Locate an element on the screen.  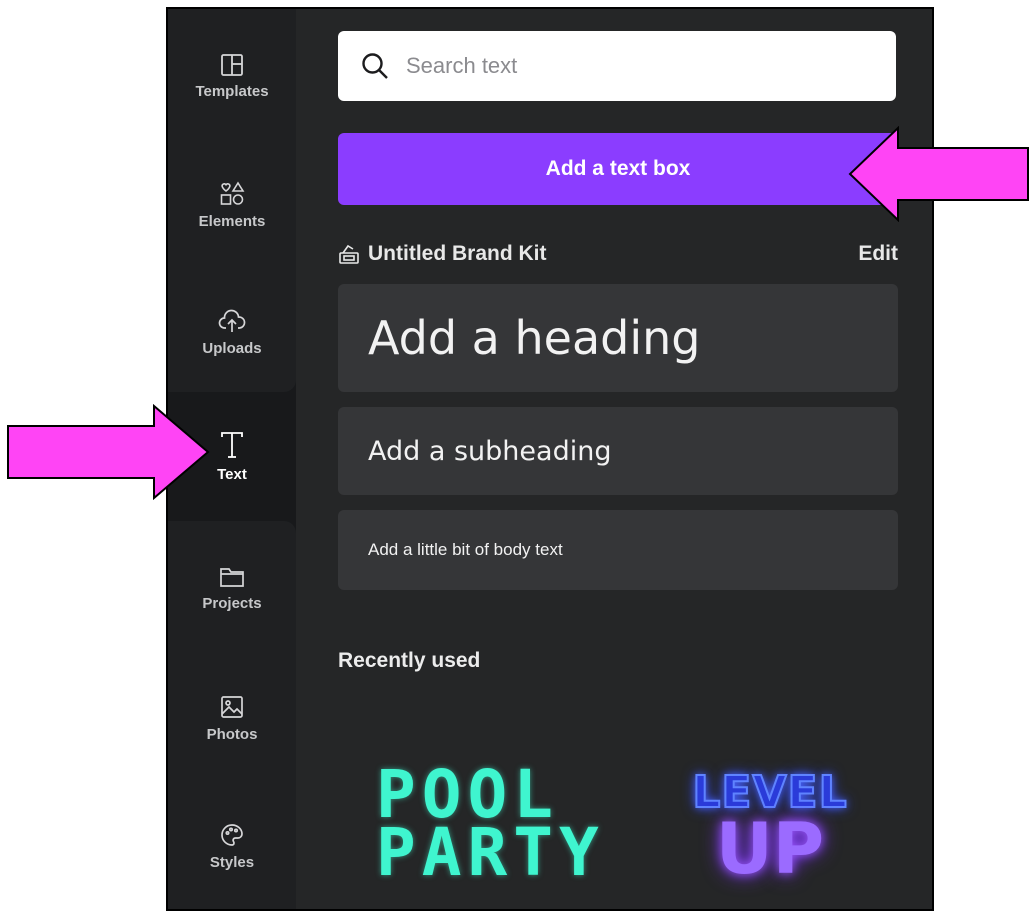
rail-label-styles: Styles is located at coordinates (232, 862).